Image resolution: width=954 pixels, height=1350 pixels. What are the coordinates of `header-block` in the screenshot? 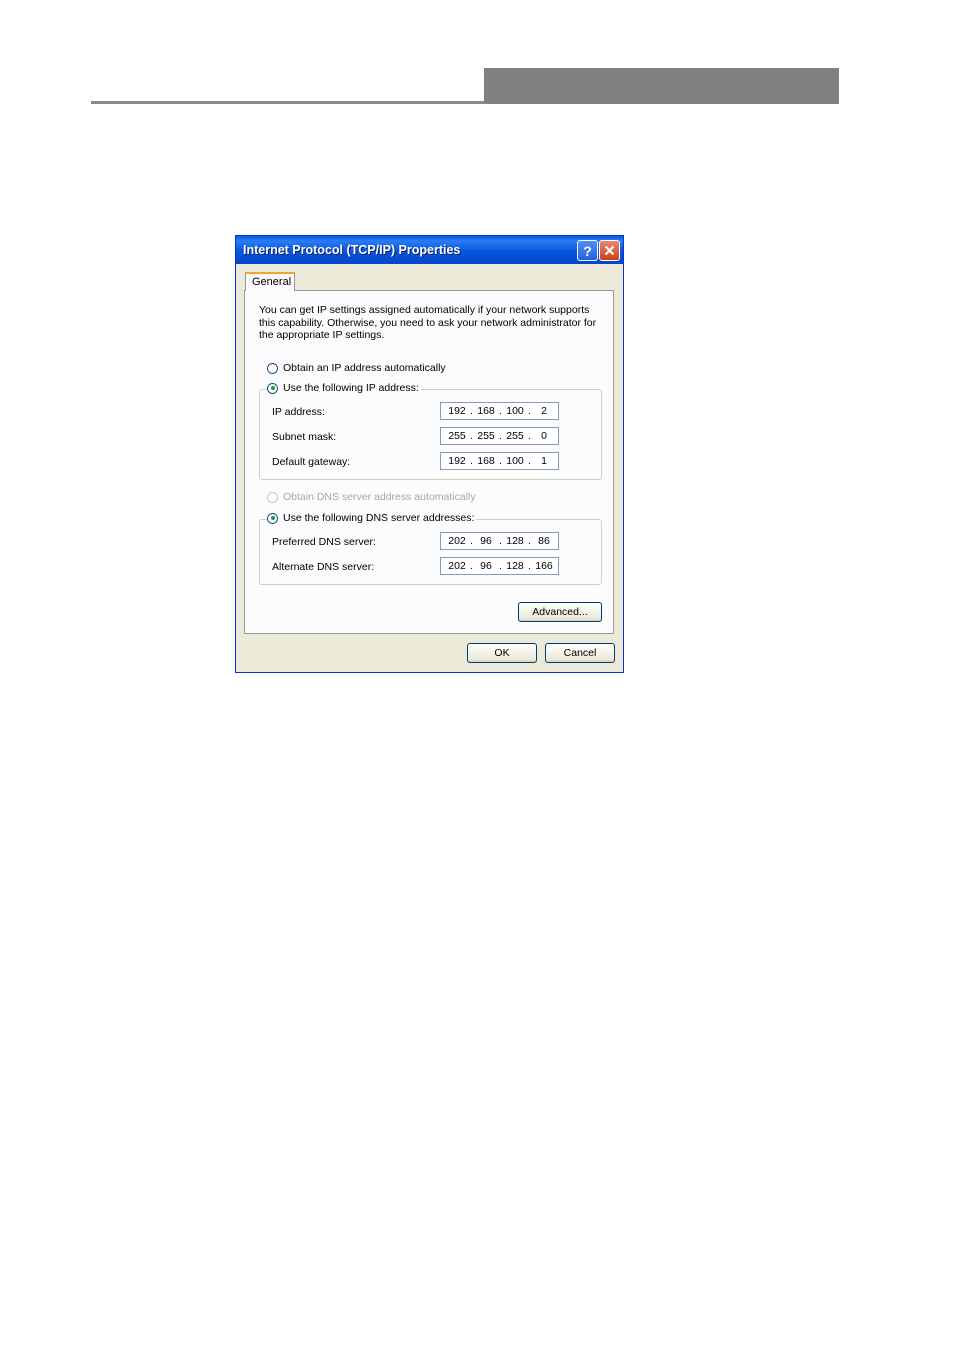 It's located at (661, 86).